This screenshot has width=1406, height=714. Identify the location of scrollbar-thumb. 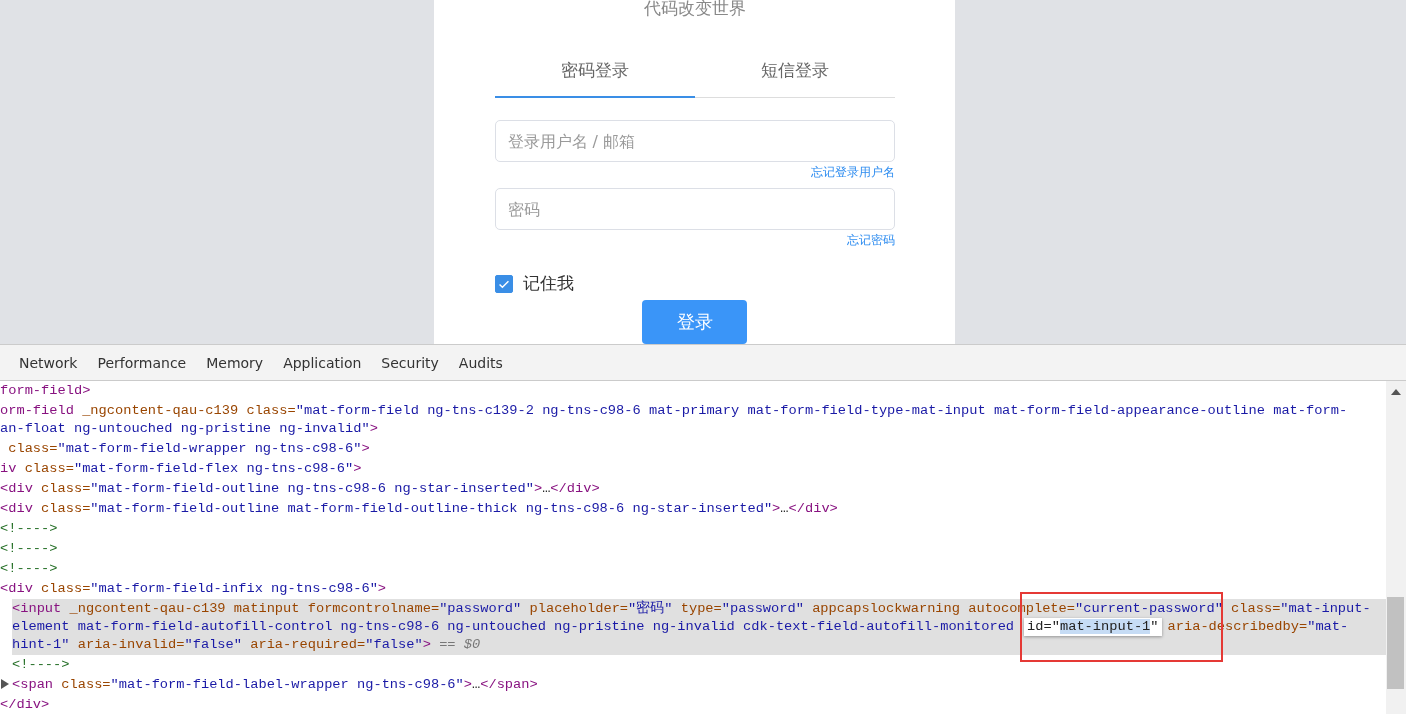
(1395, 643).